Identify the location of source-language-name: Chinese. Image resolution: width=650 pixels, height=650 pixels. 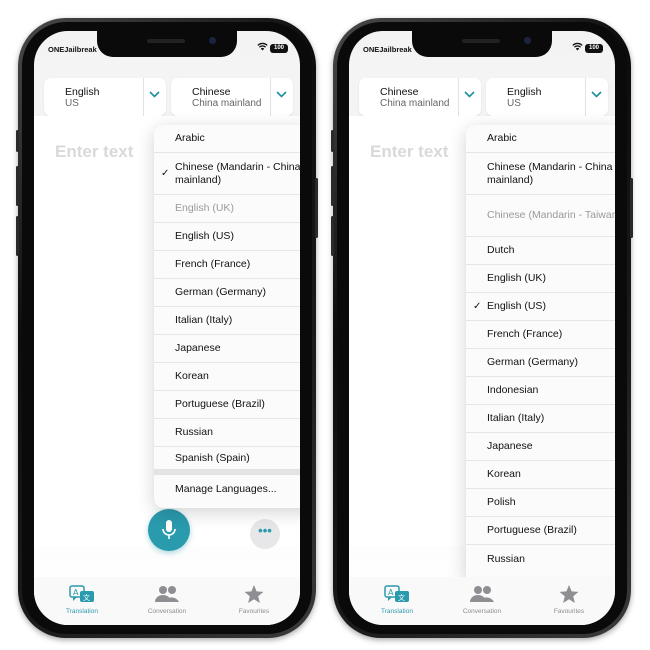
(399, 92).